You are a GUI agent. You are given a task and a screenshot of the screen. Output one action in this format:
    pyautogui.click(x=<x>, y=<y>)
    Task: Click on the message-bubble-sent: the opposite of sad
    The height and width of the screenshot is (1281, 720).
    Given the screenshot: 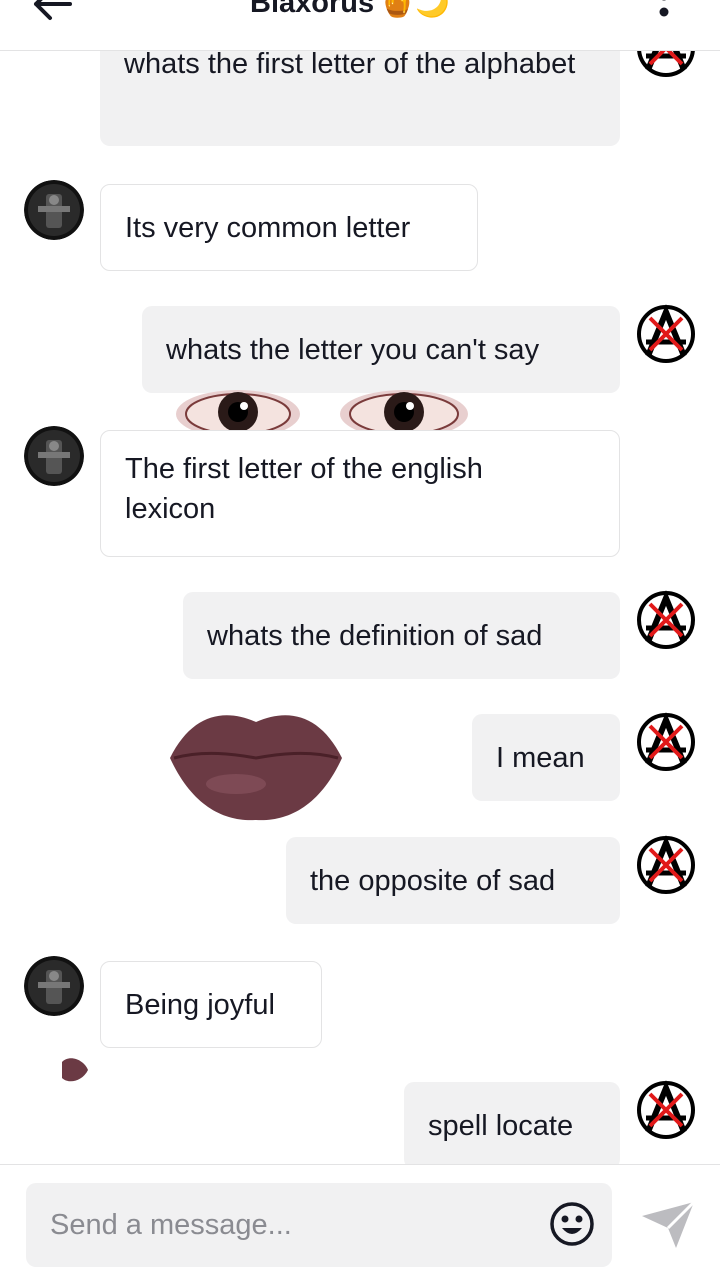 What is the action you would take?
    pyautogui.click(x=453, y=880)
    